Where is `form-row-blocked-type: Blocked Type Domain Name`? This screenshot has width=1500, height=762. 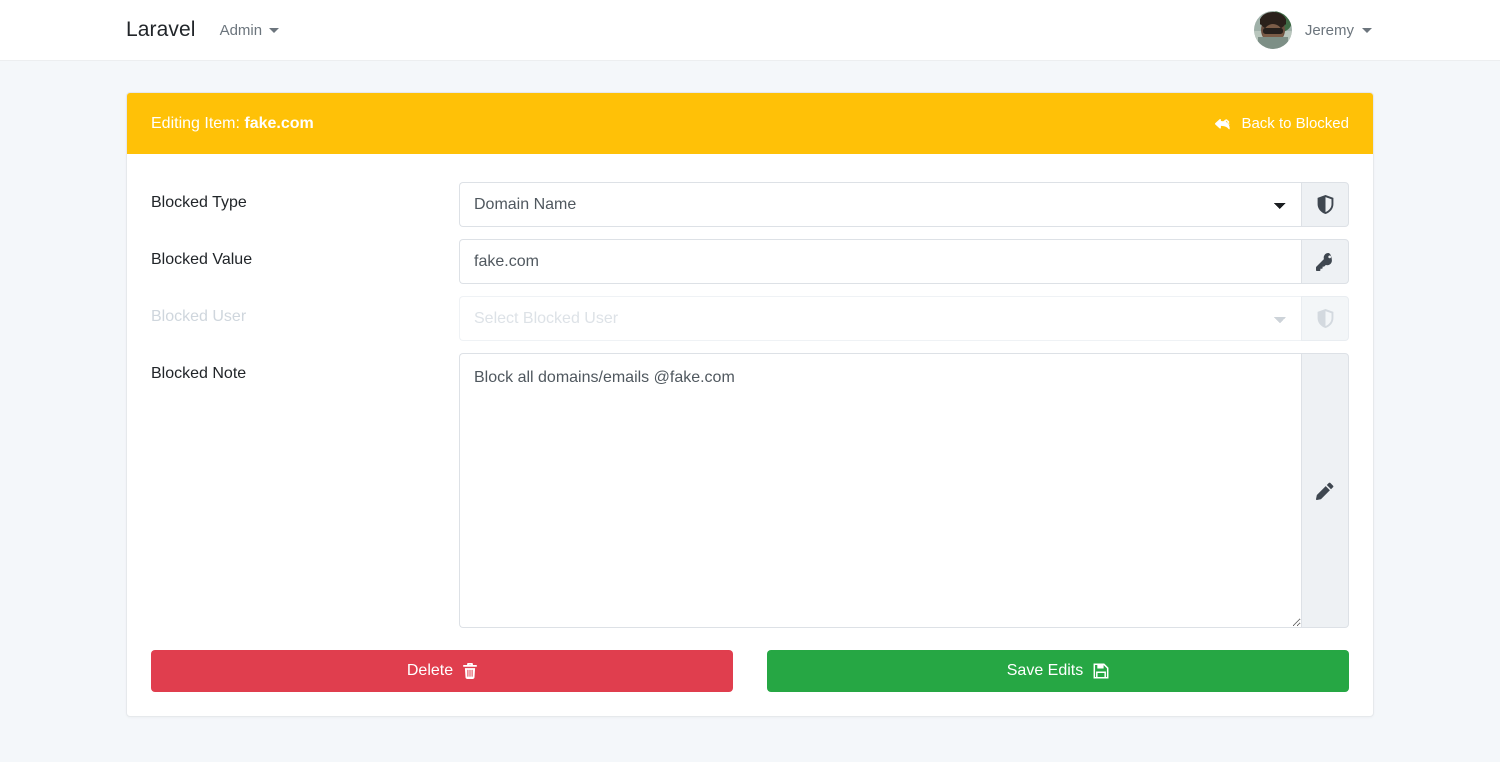 form-row-blocked-type: Blocked Type Domain Name is located at coordinates (750, 204).